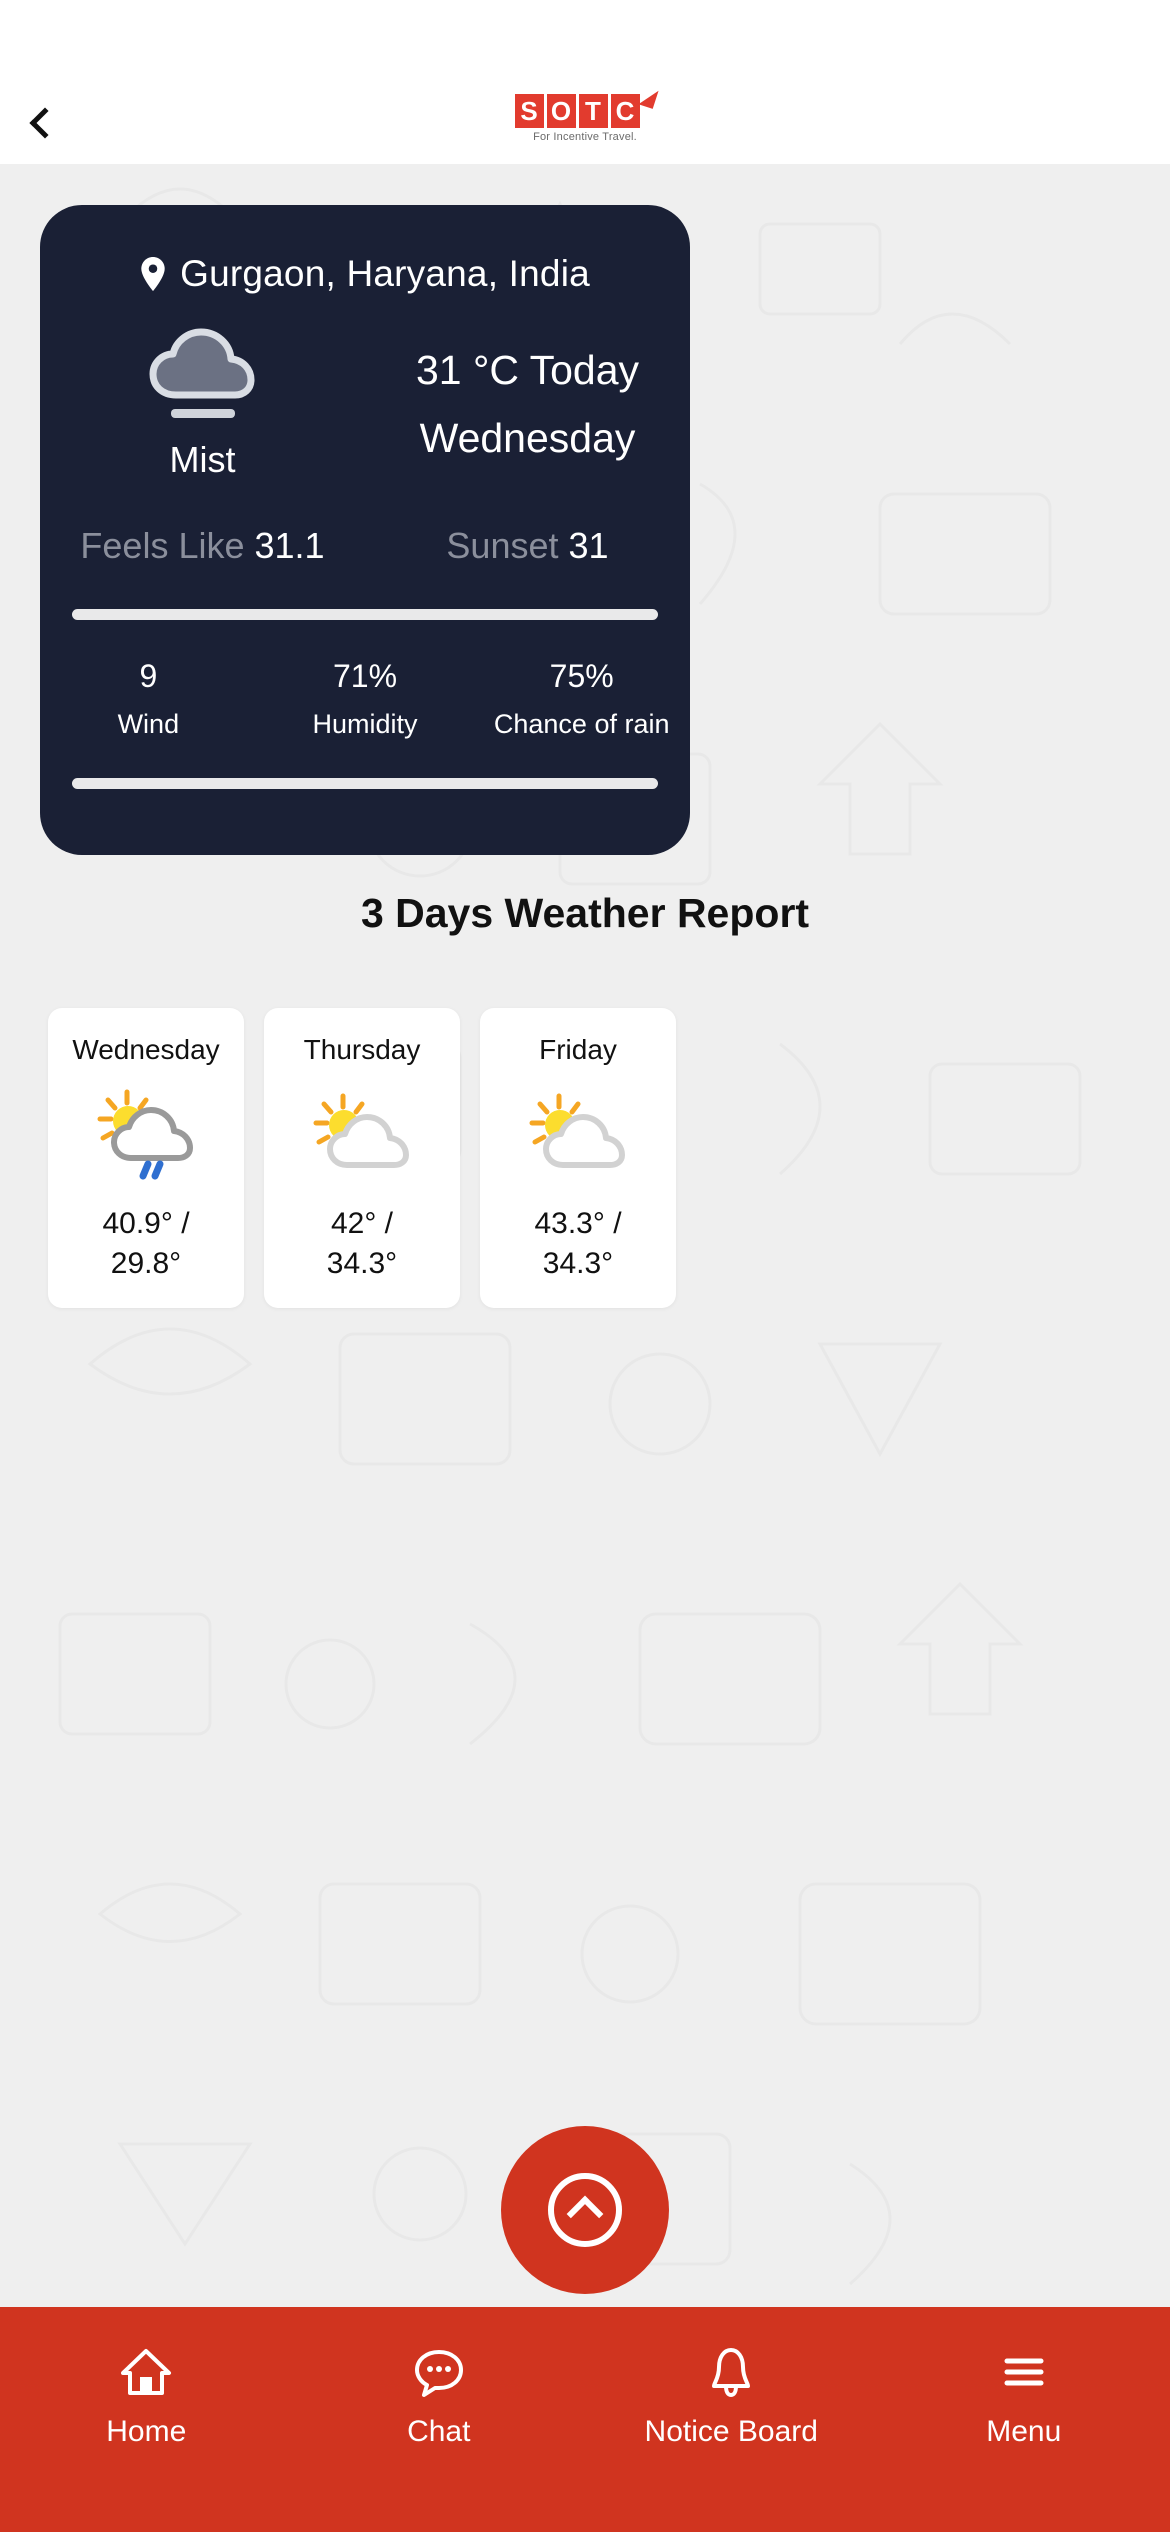  I want to click on bell-icon, so click(731, 2373).